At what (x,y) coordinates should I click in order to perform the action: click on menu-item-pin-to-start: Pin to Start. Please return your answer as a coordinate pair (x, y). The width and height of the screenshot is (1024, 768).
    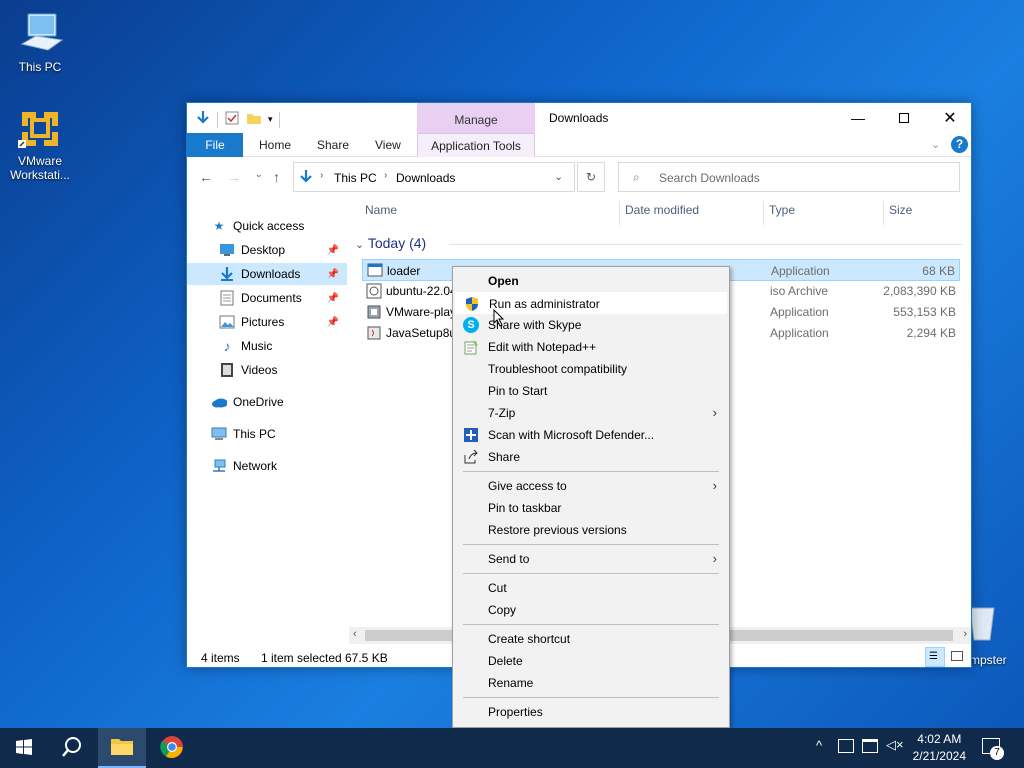
    Looking at the image, I should click on (591, 391).